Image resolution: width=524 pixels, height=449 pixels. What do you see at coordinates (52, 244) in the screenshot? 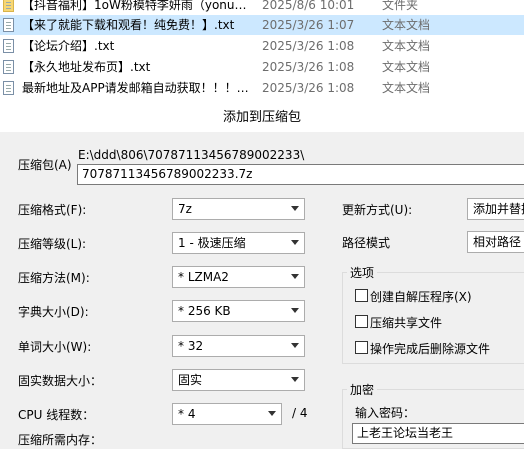
I see `level-label: 压缩等级(L):` at bounding box center [52, 244].